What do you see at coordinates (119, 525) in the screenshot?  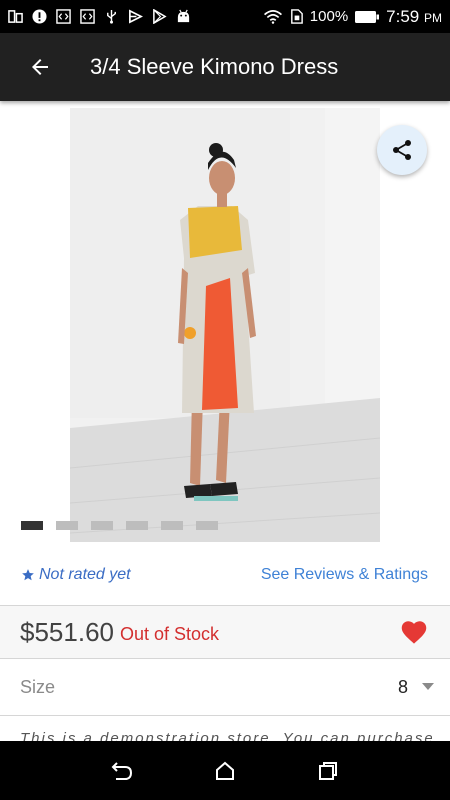 I see `image-pager` at bounding box center [119, 525].